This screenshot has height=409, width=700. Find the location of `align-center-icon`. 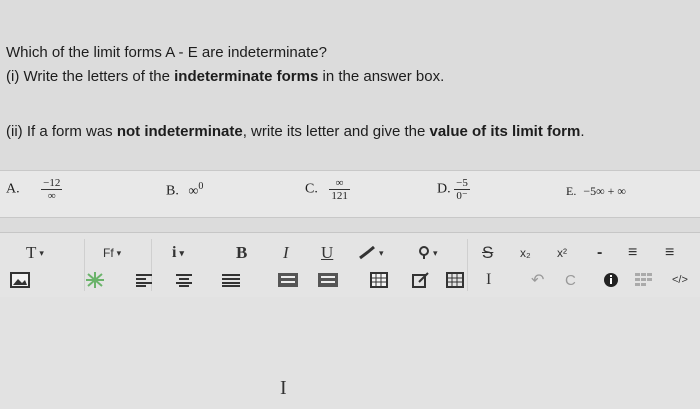

align-center-icon is located at coordinates (184, 280).